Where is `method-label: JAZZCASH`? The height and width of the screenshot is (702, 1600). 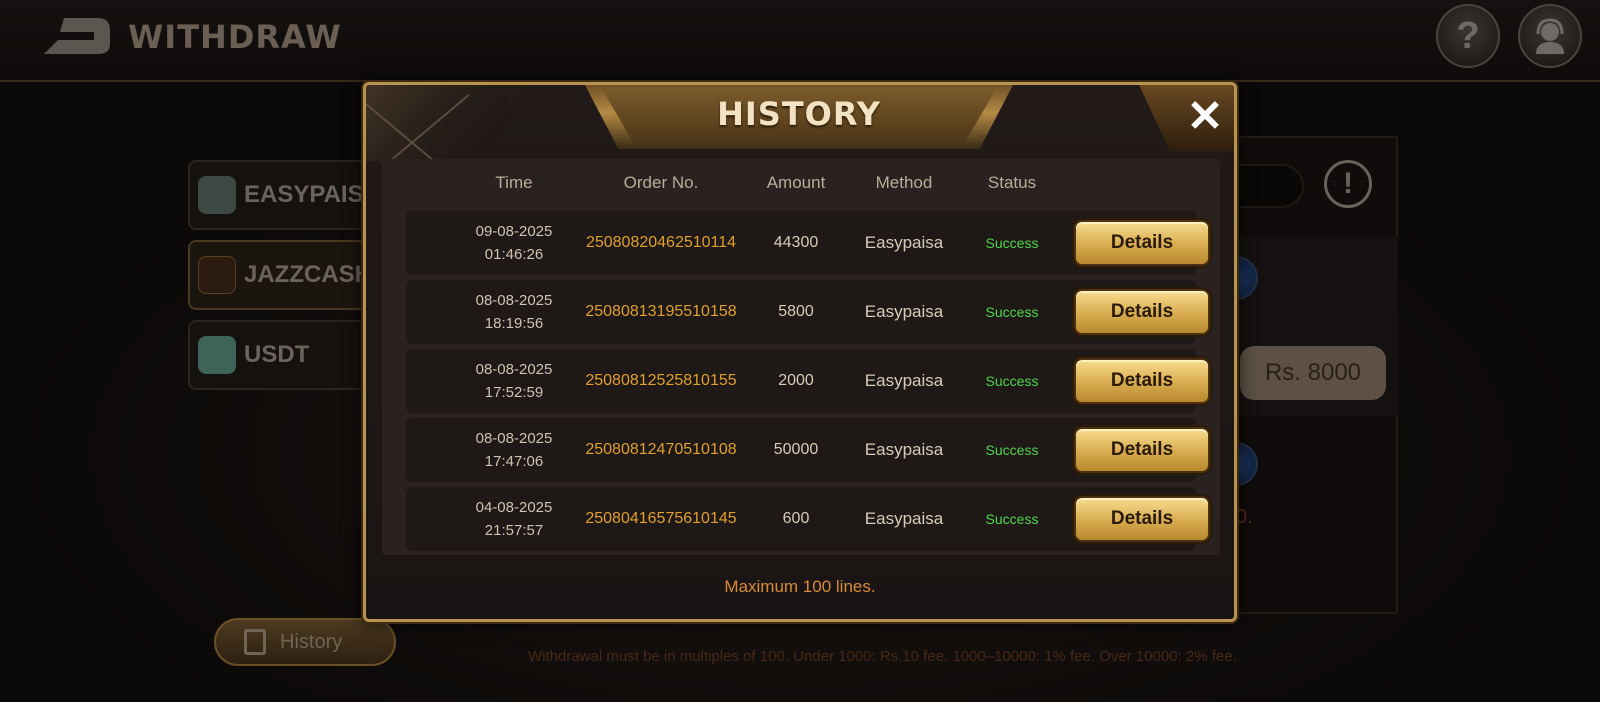
method-label: JAZZCASH is located at coordinates (308, 274).